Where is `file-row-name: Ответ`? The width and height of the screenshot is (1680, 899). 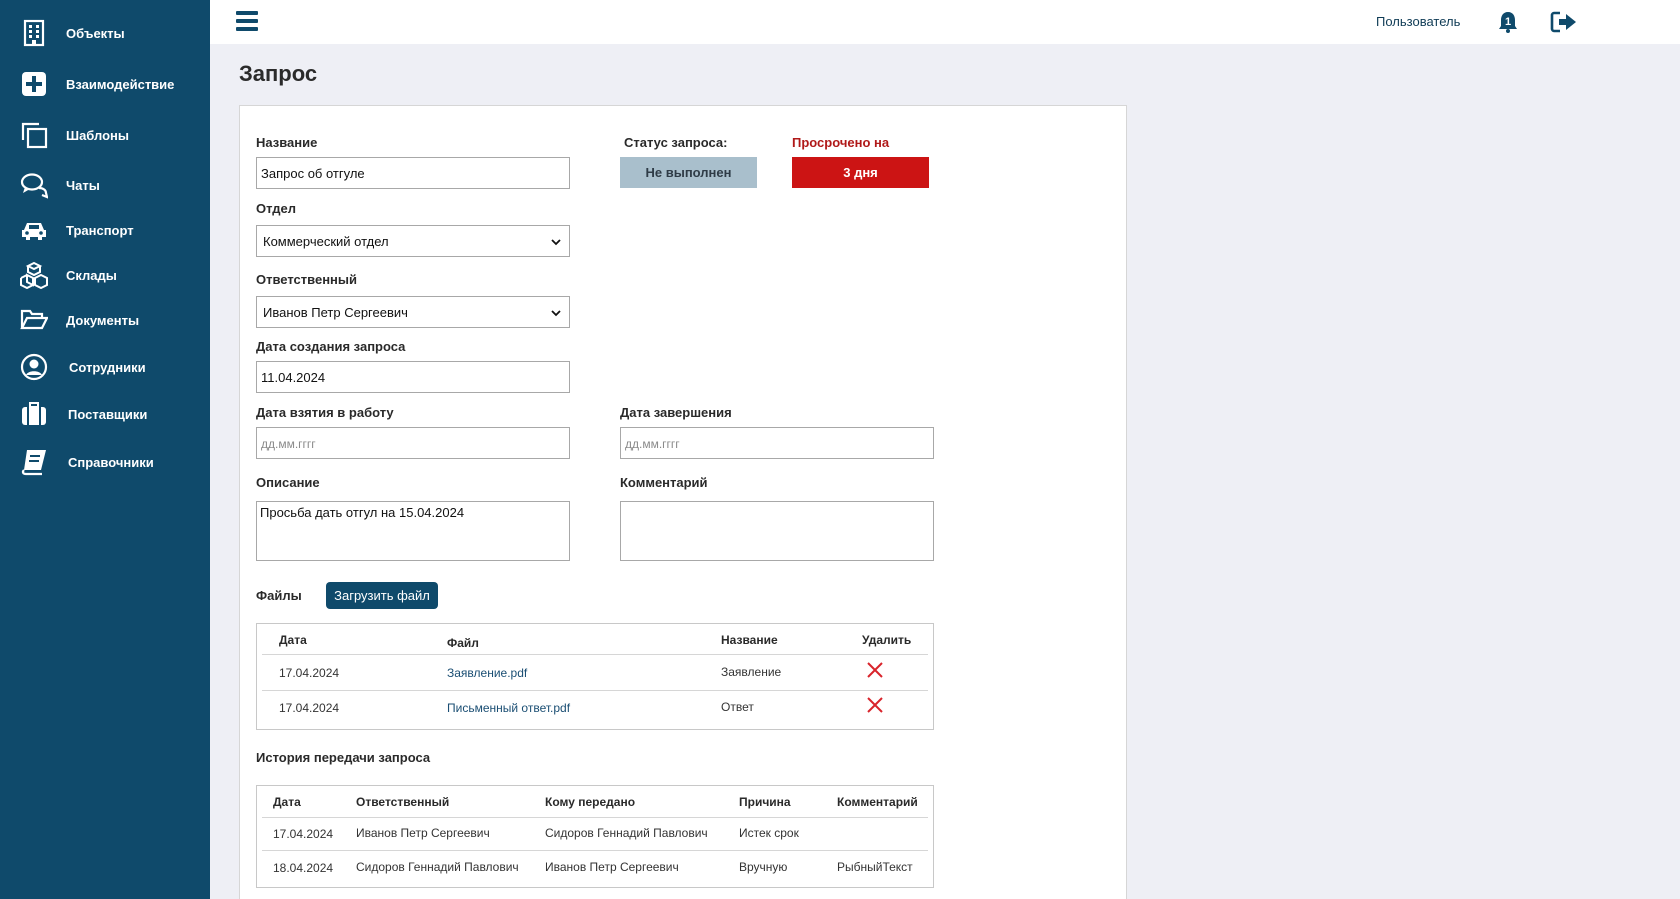 file-row-name: Ответ is located at coordinates (737, 707).